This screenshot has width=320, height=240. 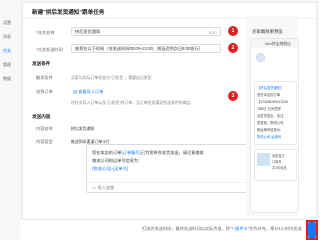 What do you see at coordinates (10, 64) in the screenshot?
I see `nav-item-manage: 管理` at bounding box center [10, 64].